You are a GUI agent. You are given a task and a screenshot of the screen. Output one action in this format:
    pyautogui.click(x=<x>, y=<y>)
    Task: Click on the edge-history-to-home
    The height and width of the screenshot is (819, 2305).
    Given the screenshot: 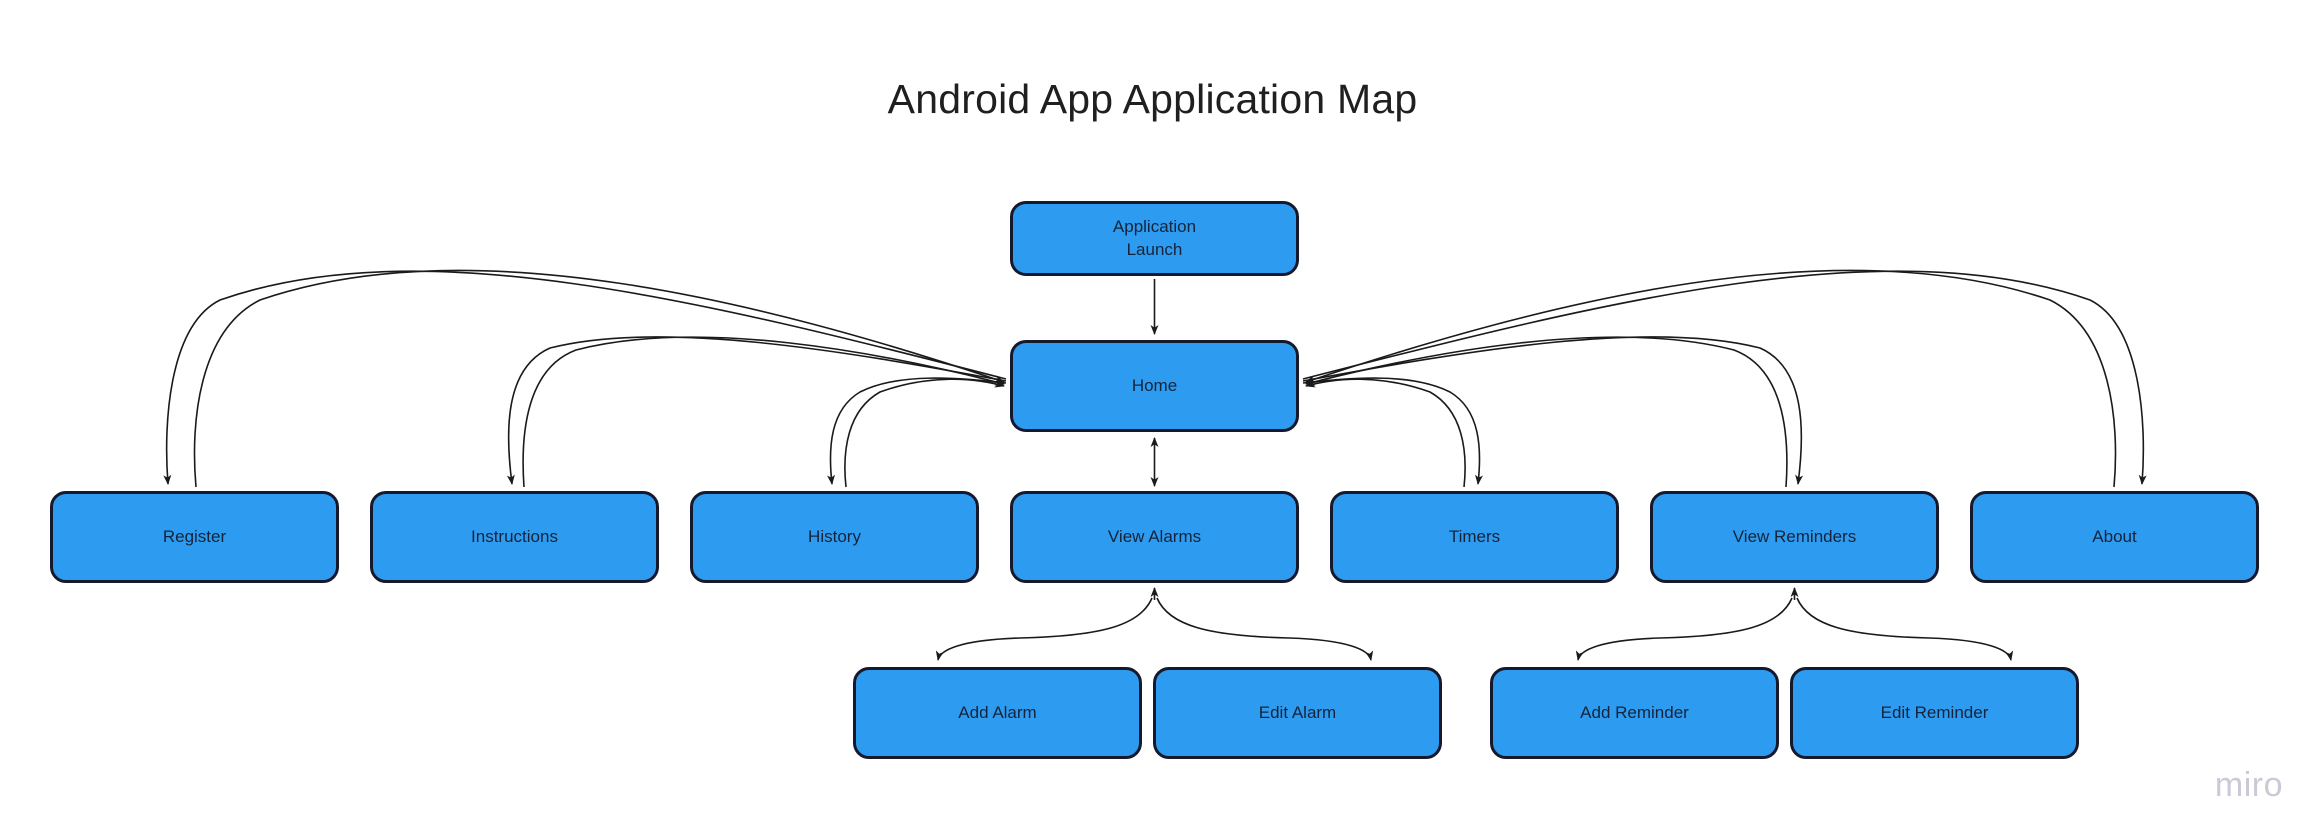 What is the action you would take?
    pyautogui.click(x=924, y=433)
    